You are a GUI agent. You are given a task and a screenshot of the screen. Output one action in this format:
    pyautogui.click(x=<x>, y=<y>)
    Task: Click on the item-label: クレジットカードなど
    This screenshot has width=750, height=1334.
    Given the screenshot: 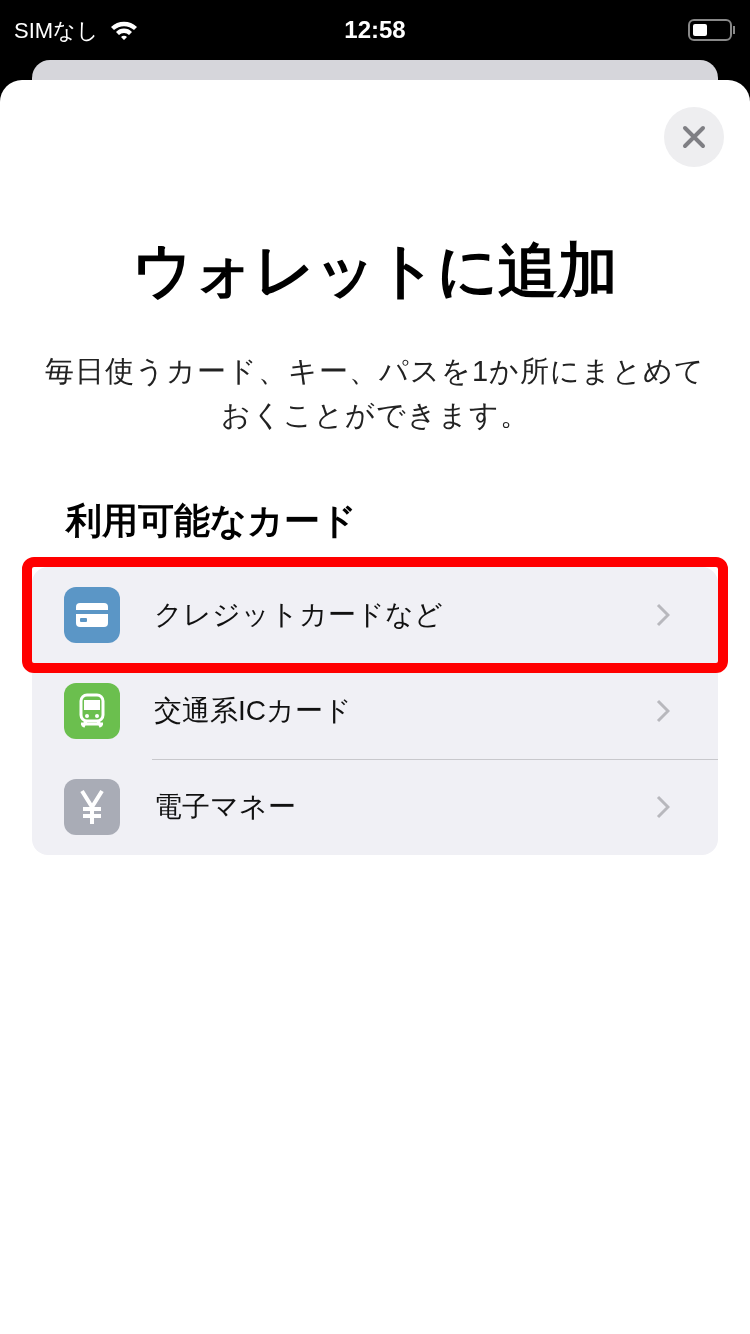 What is the action you would take?
    pyautogui.click(x=299, y=615)
    